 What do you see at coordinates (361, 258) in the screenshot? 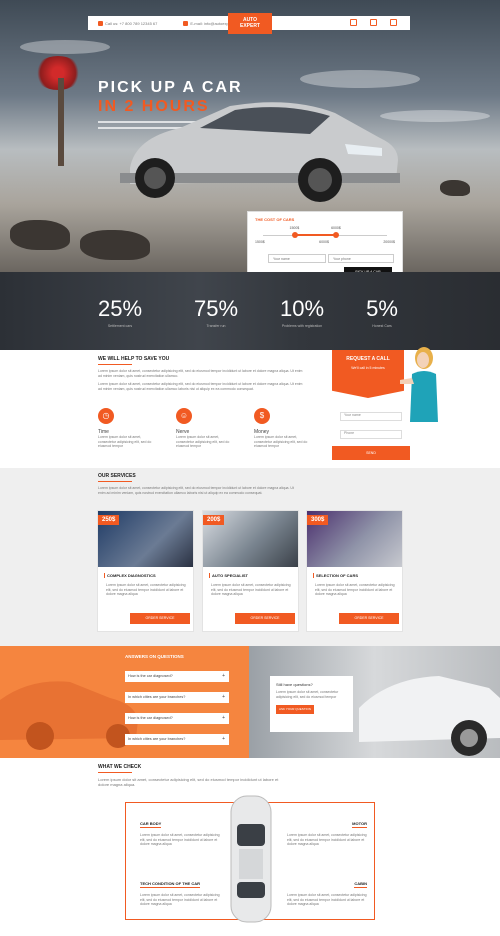
I see `phone-input` at bounding box center [361, 258].